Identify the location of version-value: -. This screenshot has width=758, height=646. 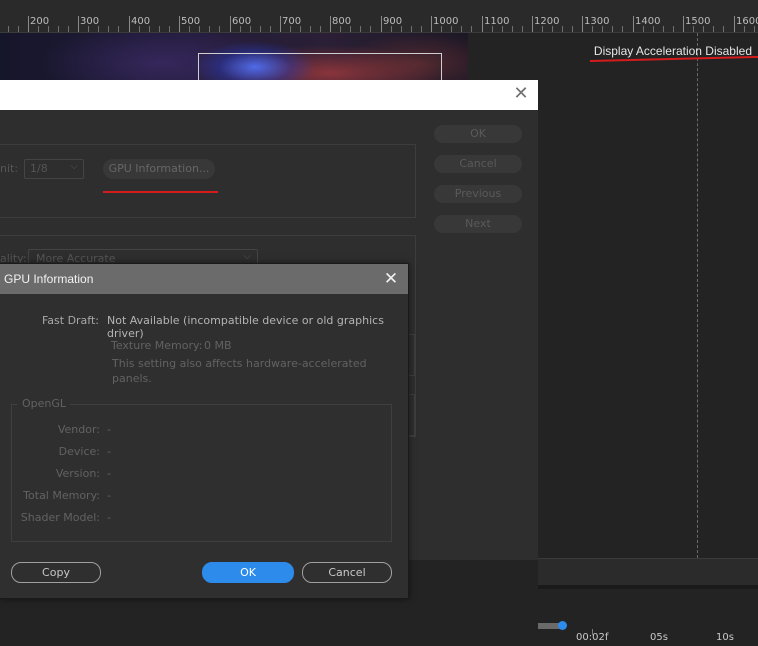
(109, 473).